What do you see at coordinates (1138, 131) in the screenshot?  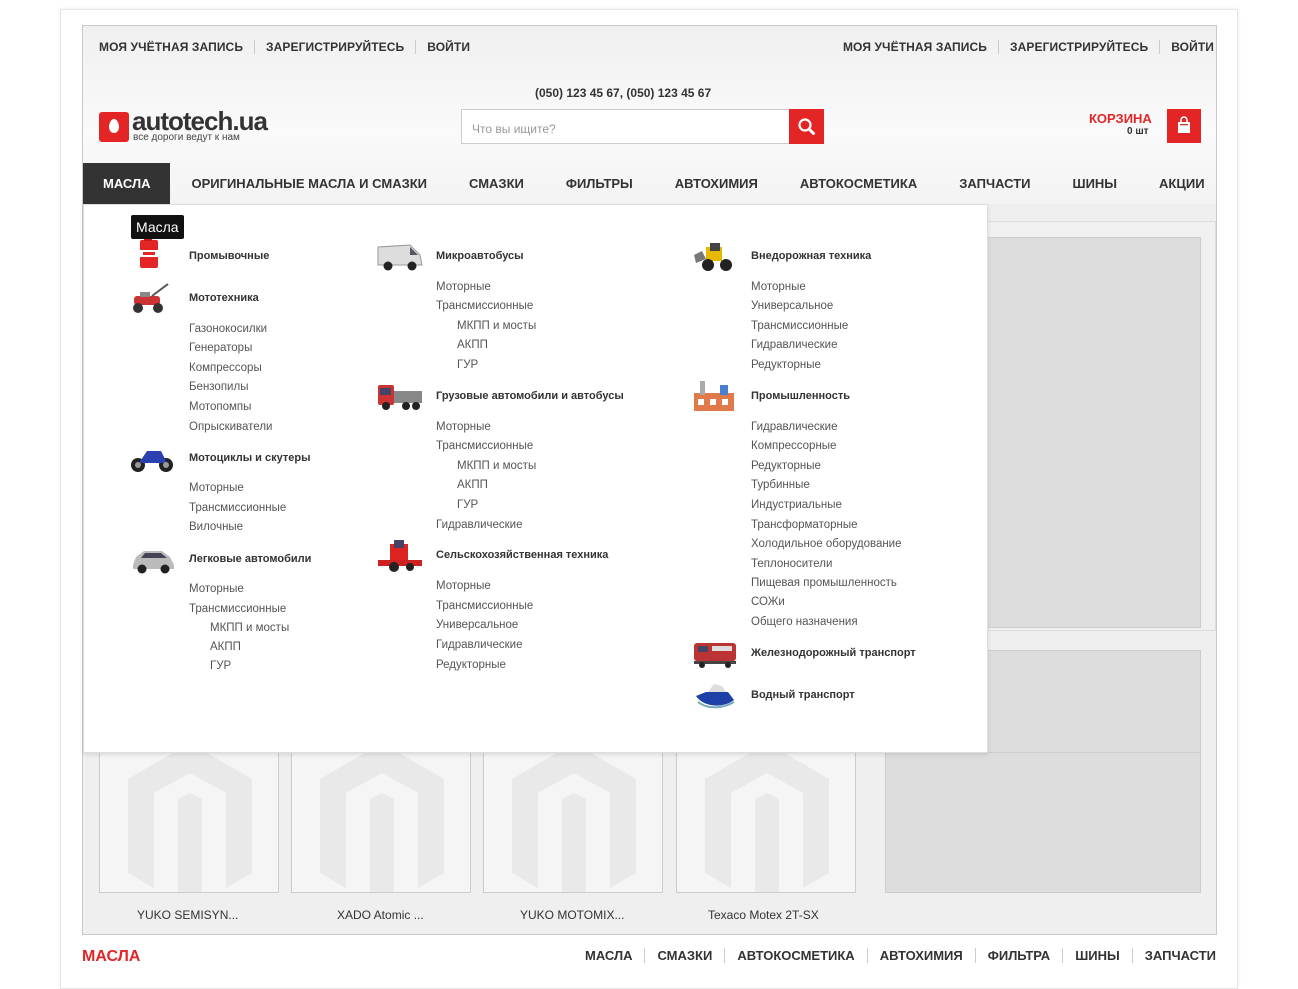 I see `cart-count: 0 шт` at bounding box center [1138, 131].